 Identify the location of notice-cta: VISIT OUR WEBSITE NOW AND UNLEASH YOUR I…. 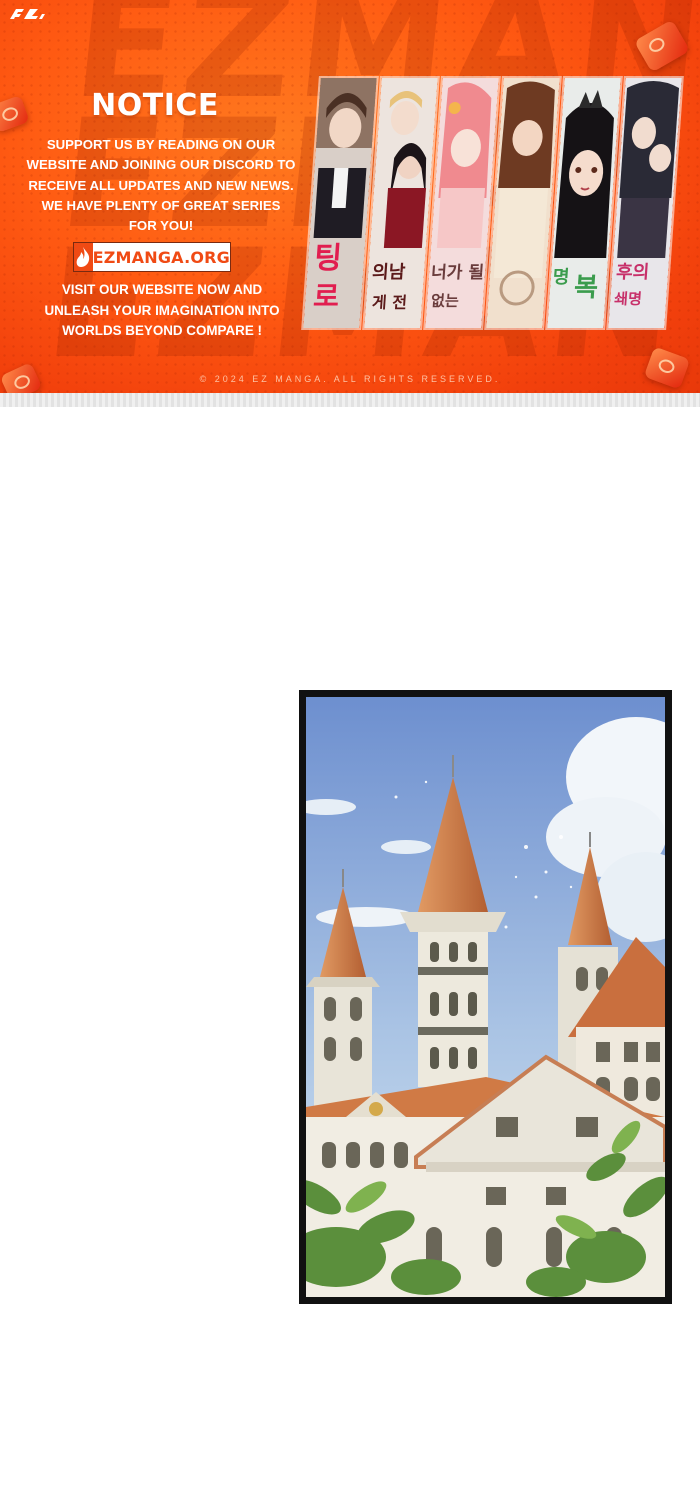
(162, 311).